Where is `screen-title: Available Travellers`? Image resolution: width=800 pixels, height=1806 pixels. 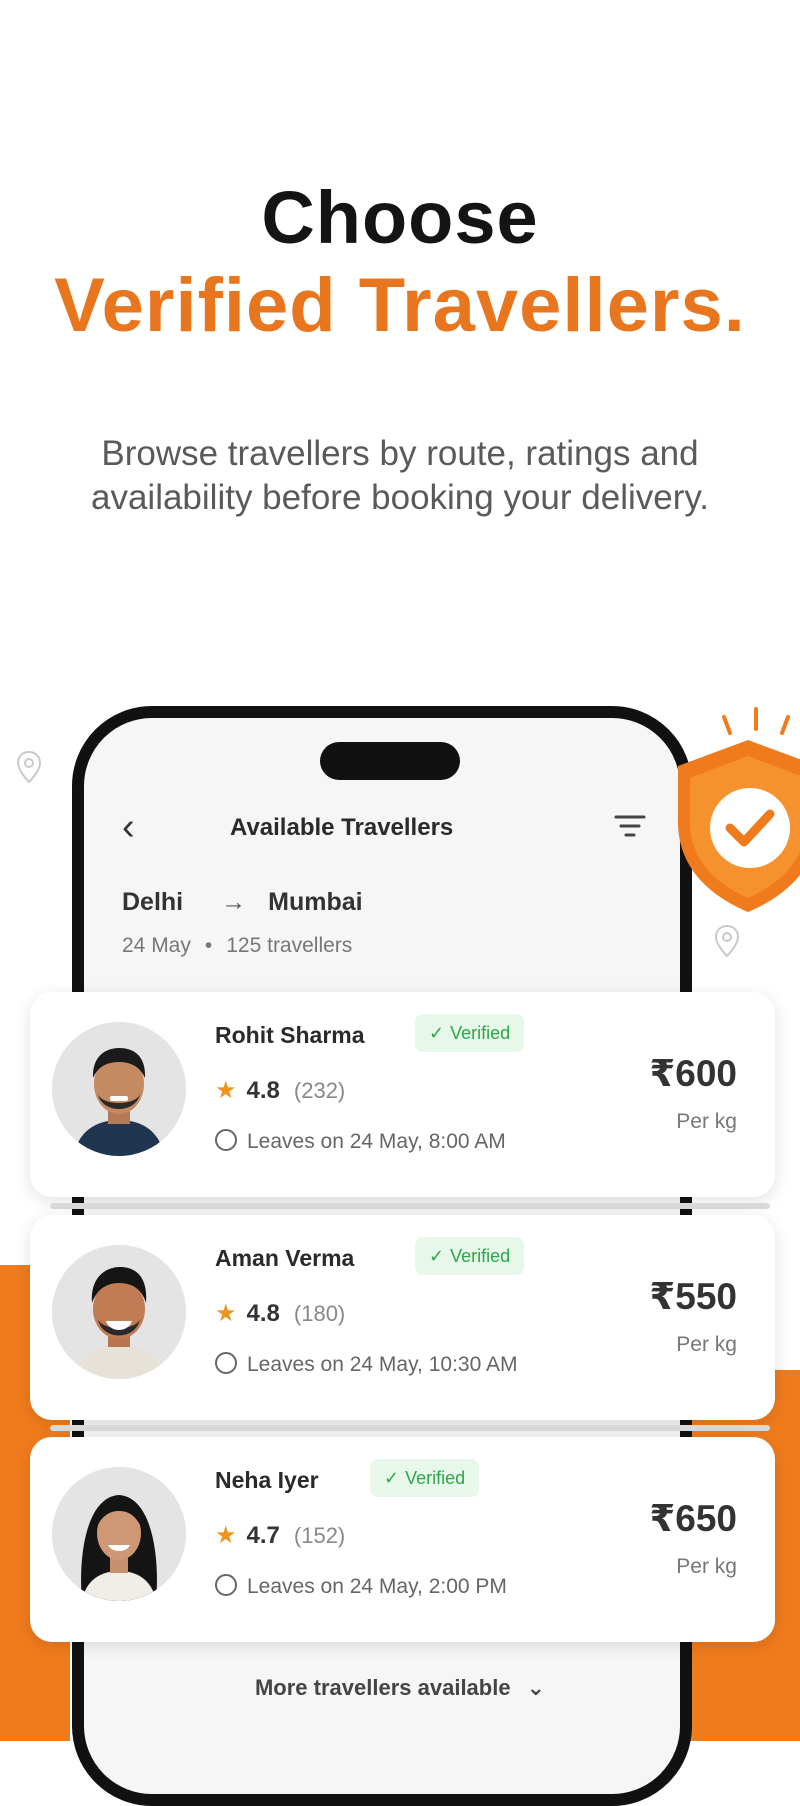
screen-title: Available Travellers is located at coordinates (342, 827).